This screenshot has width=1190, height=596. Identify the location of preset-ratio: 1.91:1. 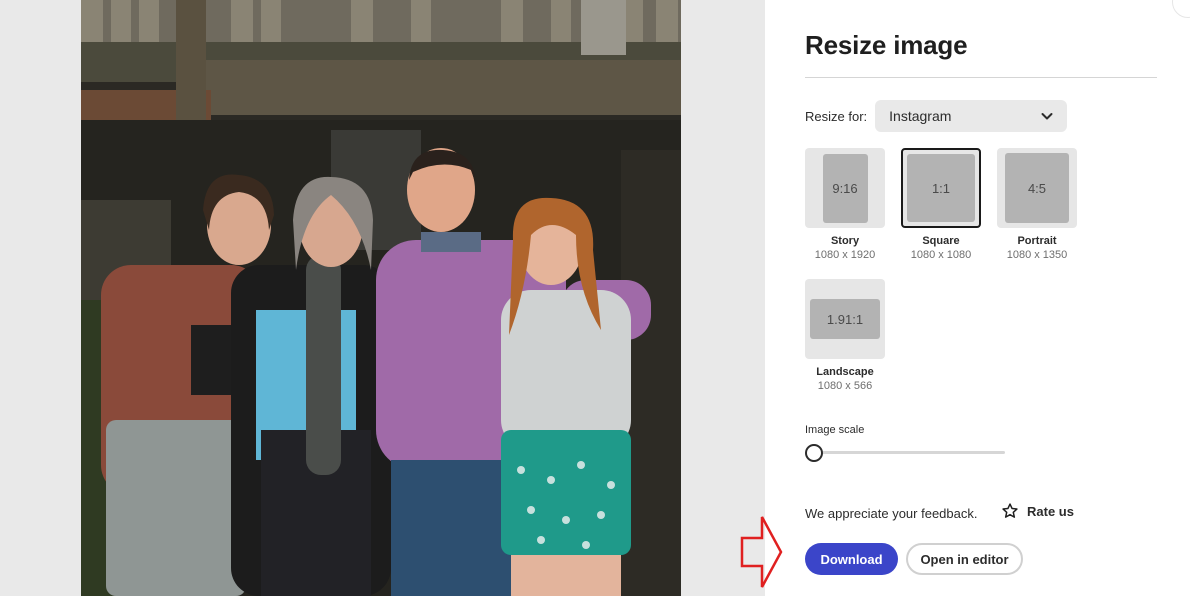
(845, 319).